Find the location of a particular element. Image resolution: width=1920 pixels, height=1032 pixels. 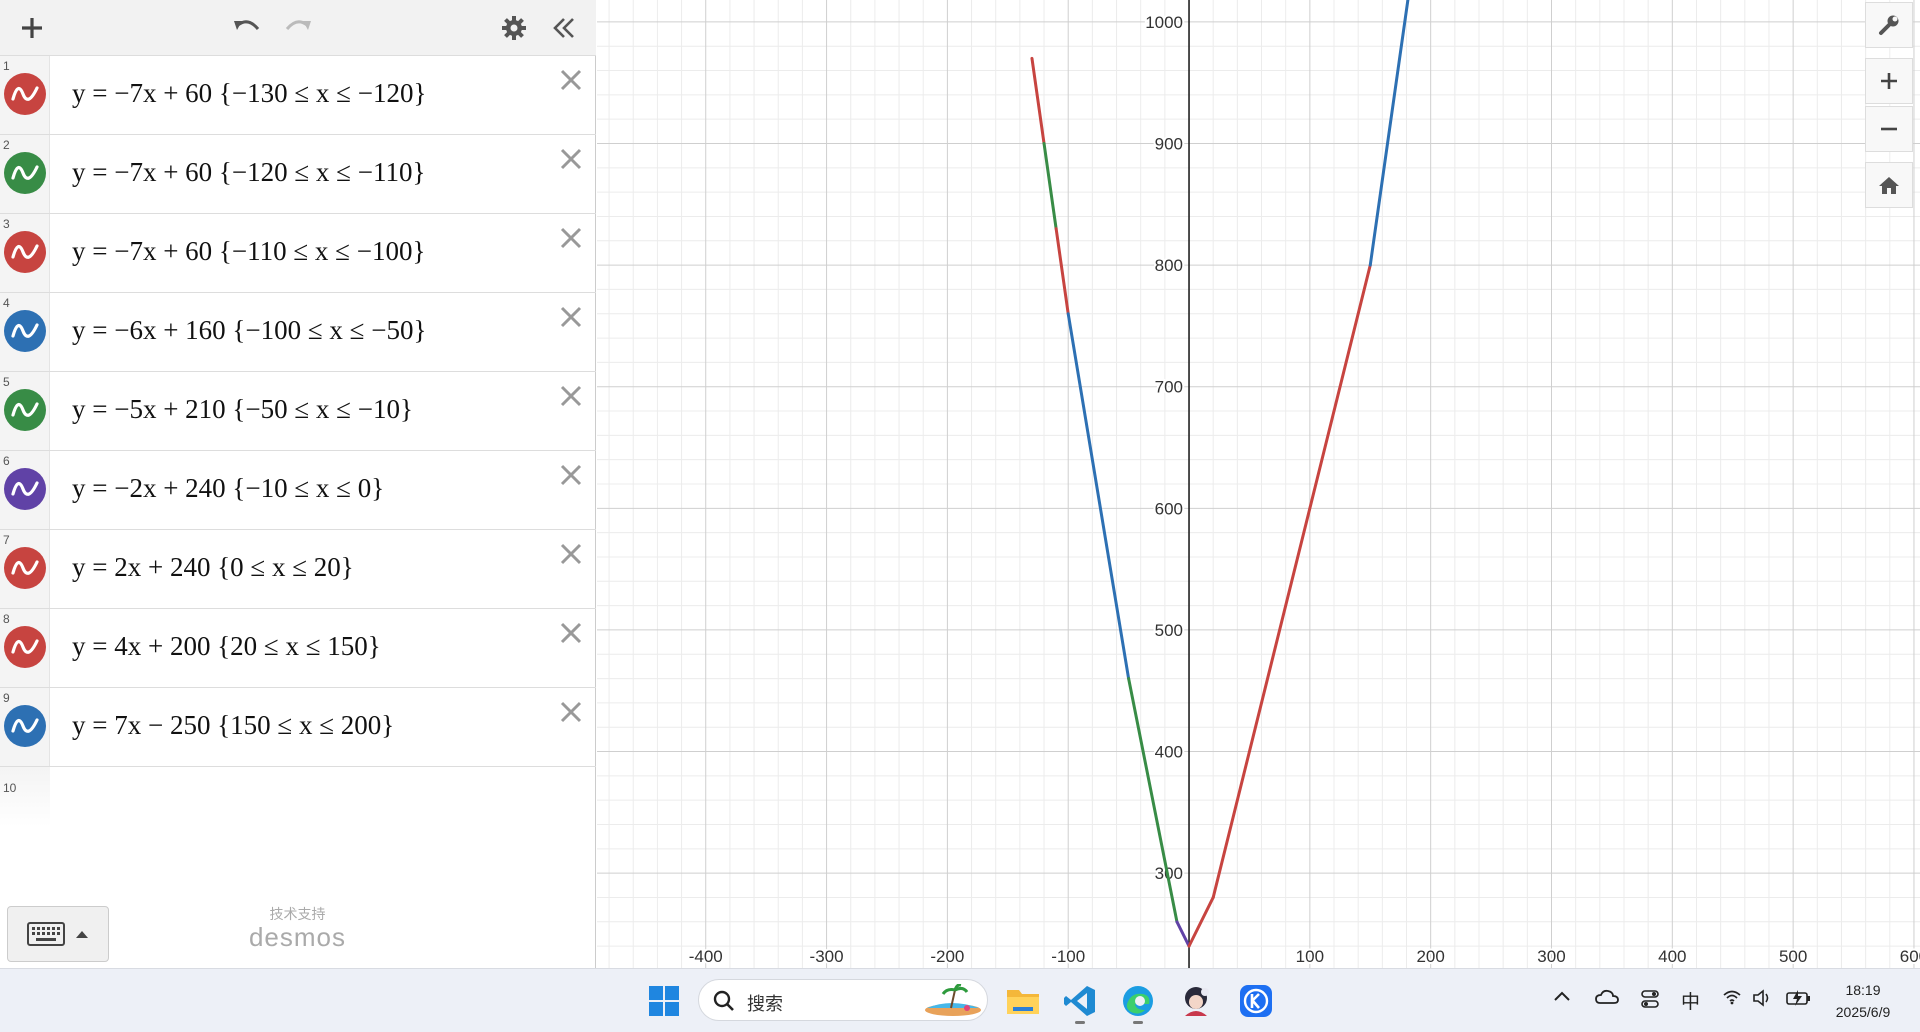

expression-formula: y = −7x + 60 {−120 ≤ x ≤ −110} is located at coordinates (248, 172).